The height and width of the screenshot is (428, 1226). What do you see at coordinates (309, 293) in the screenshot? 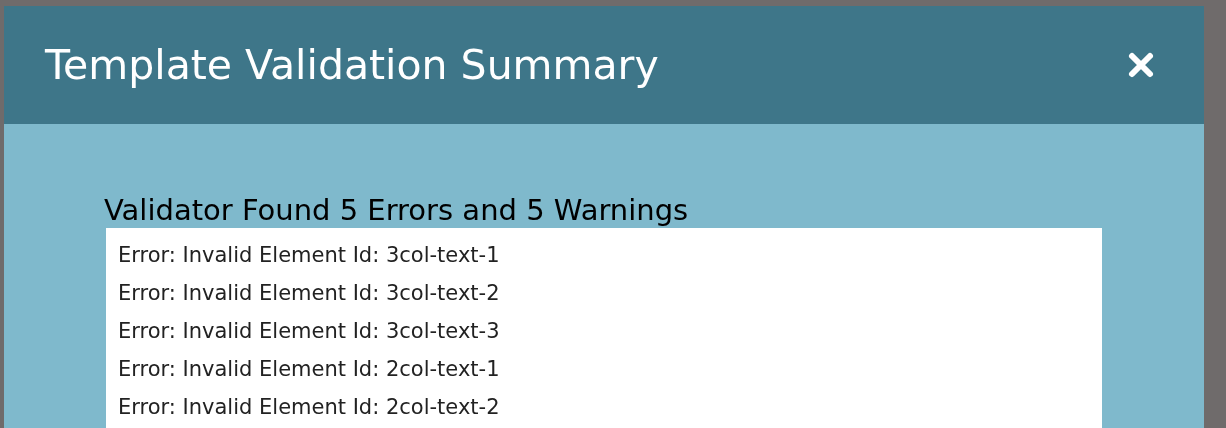
I see `error-message: Error: Invalid Element Id: 3col-text-2` at bounding box center [309, 293].